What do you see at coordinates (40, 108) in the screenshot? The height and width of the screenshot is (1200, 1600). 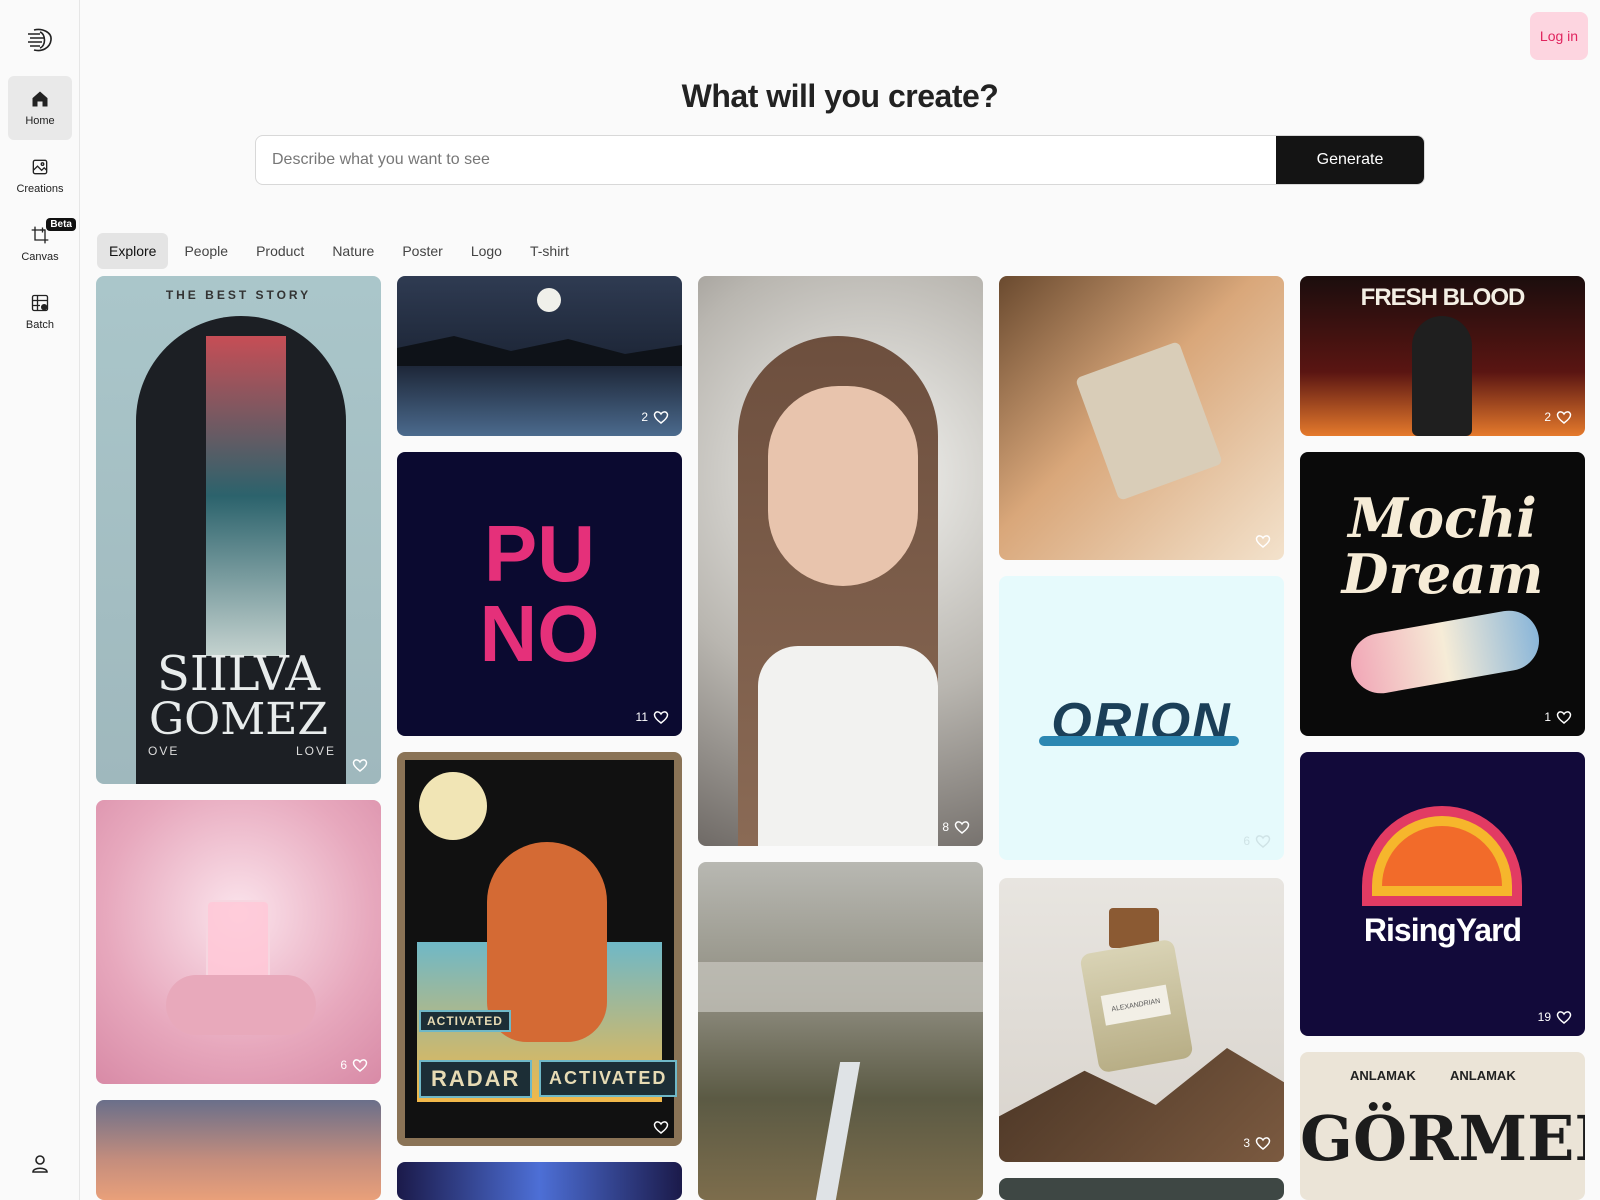 I see `sidebar-item-home: Home` at bounding box center [40, 108].